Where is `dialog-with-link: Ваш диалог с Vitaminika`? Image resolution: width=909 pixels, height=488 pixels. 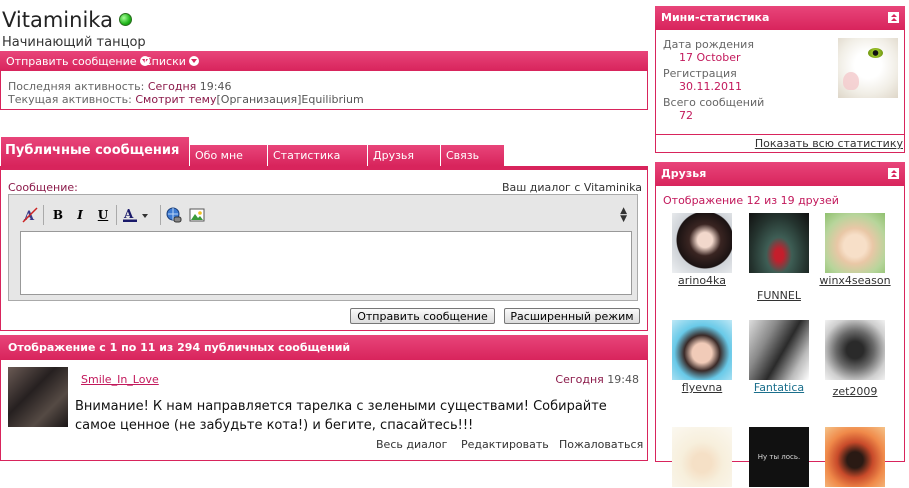
dialog-with-link: Ваш диалог с Vitaminika is located at coordinates (572, 187).